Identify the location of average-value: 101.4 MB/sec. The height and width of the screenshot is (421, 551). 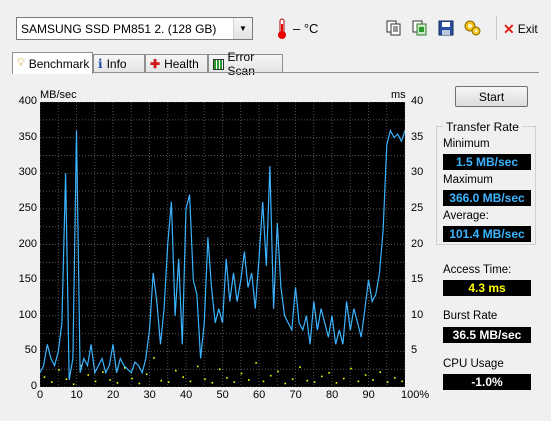
(487, 234).